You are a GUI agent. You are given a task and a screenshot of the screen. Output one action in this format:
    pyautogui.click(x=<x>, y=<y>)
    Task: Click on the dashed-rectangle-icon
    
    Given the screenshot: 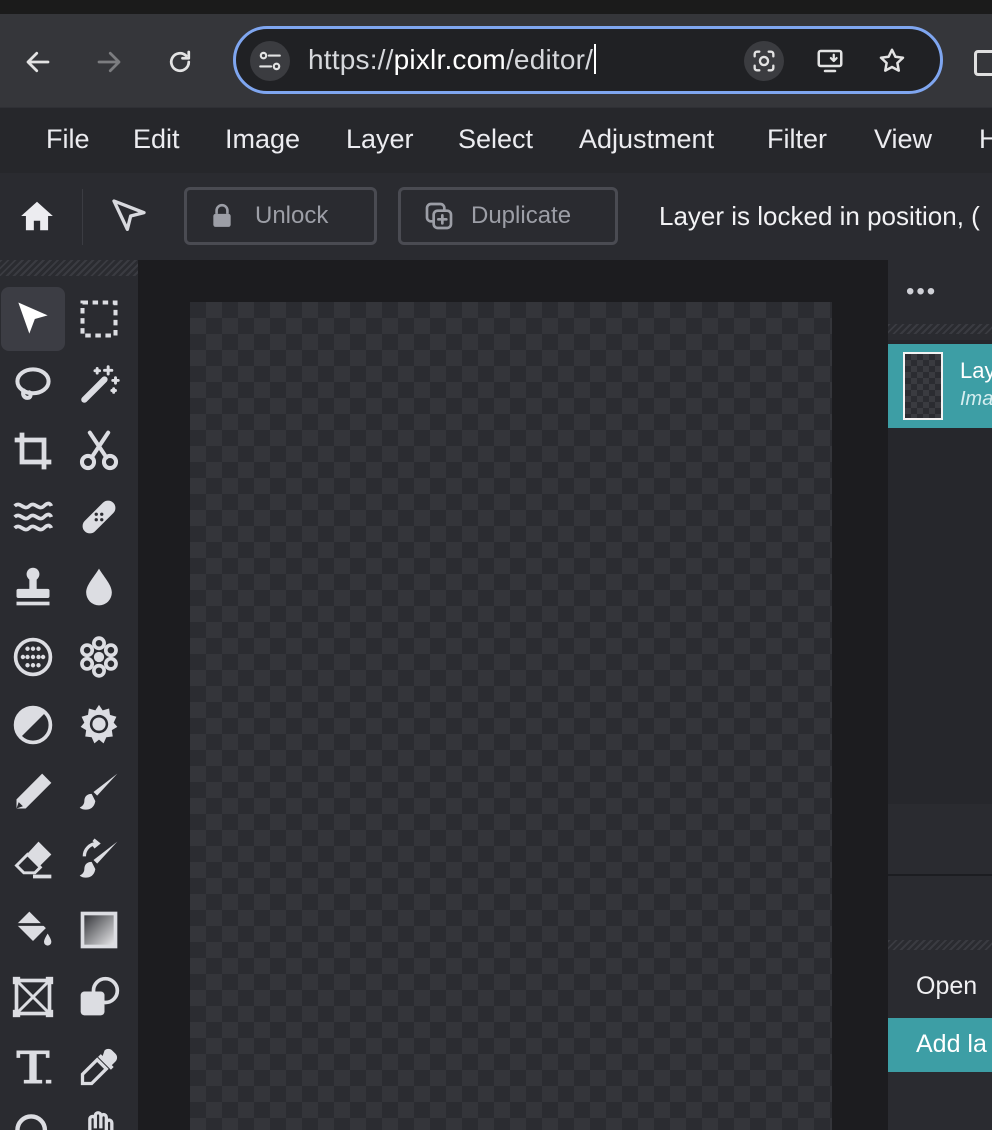 What is the action you would take?
    pyautogui.click(x=99, y=319)
    